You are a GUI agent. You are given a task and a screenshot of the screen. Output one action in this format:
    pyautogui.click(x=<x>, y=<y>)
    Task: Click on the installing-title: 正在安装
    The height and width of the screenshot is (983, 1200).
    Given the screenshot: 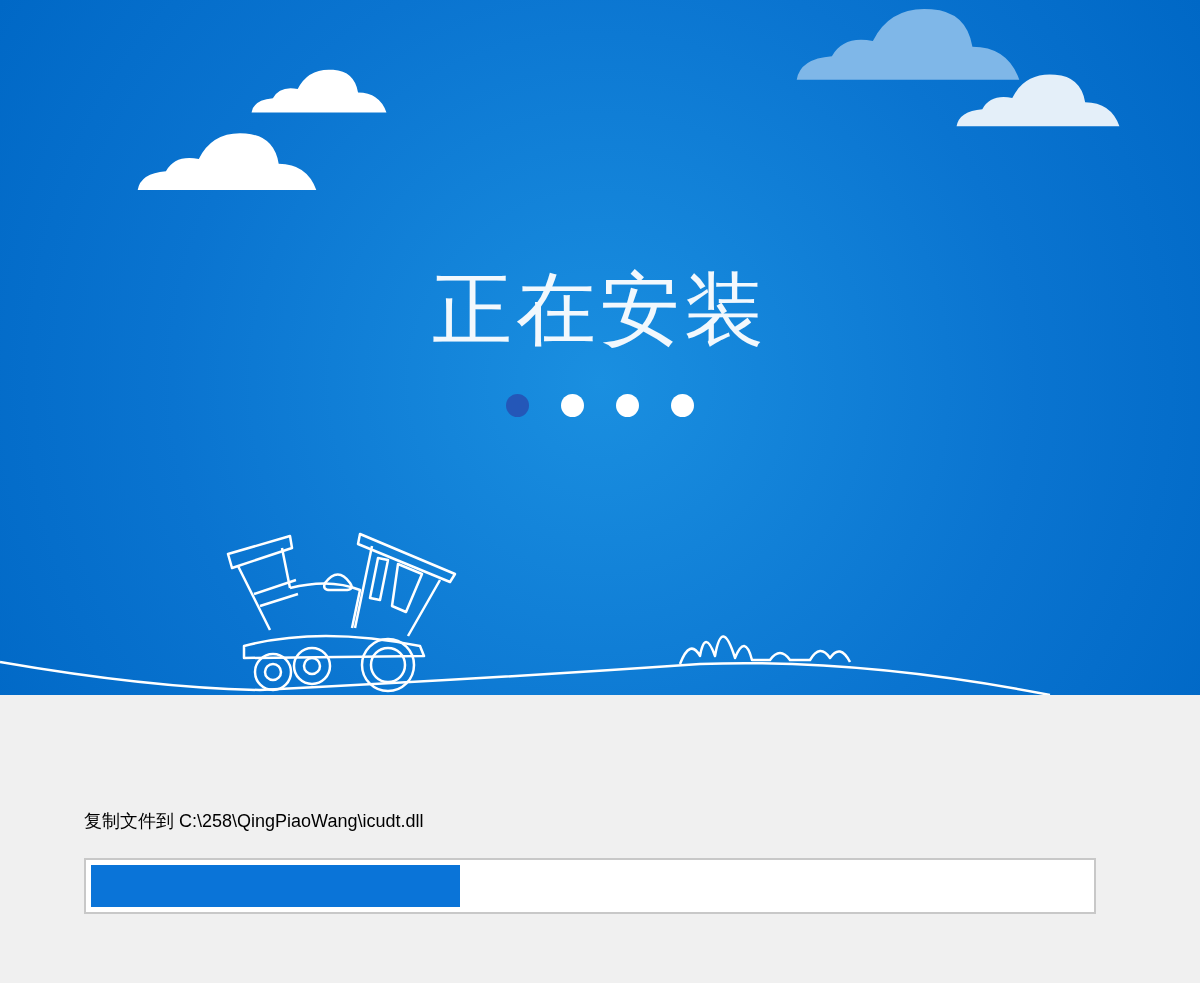 What is the action you would take?
    pyautogui.click(x=600, y=310)
    